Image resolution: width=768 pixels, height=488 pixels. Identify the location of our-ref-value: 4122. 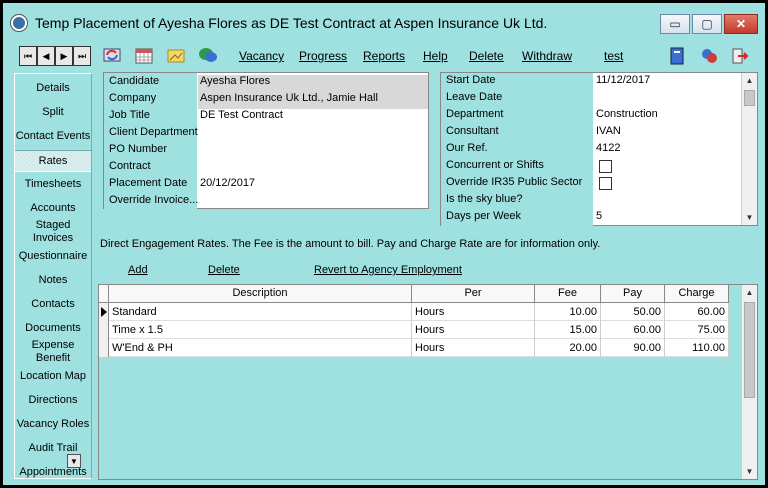
(608, 148).